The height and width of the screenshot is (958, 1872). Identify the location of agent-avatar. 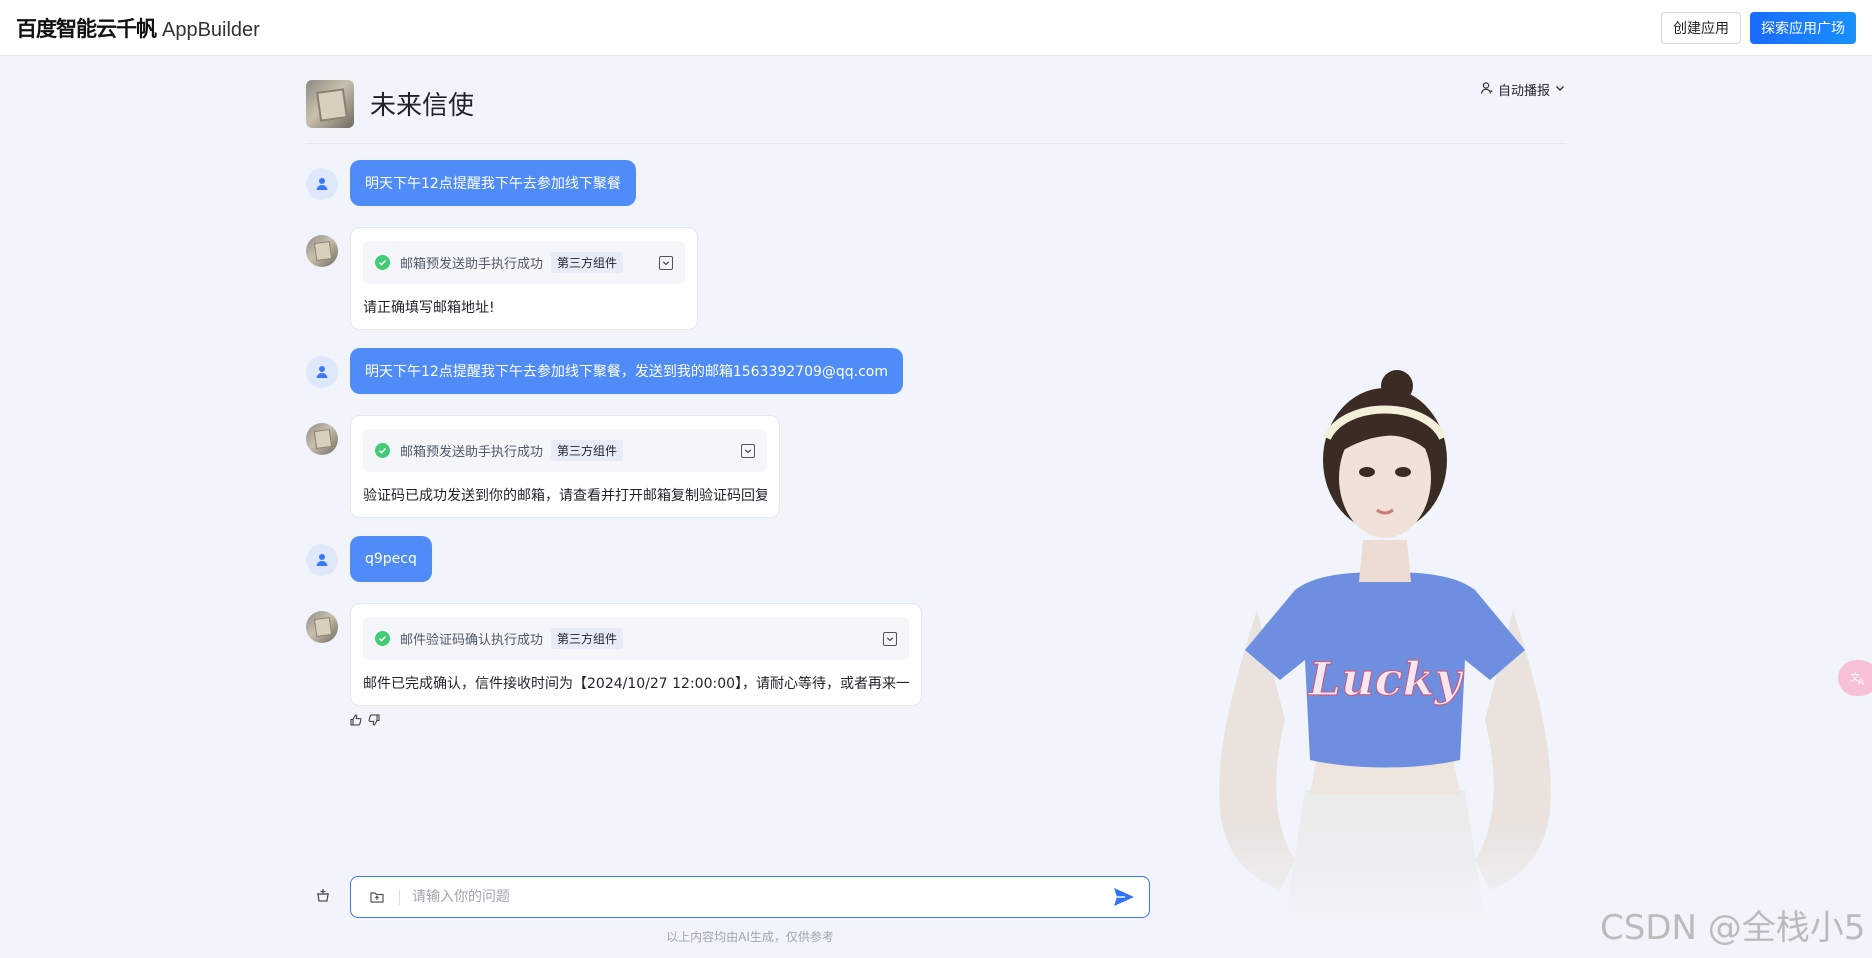
(330, 103).